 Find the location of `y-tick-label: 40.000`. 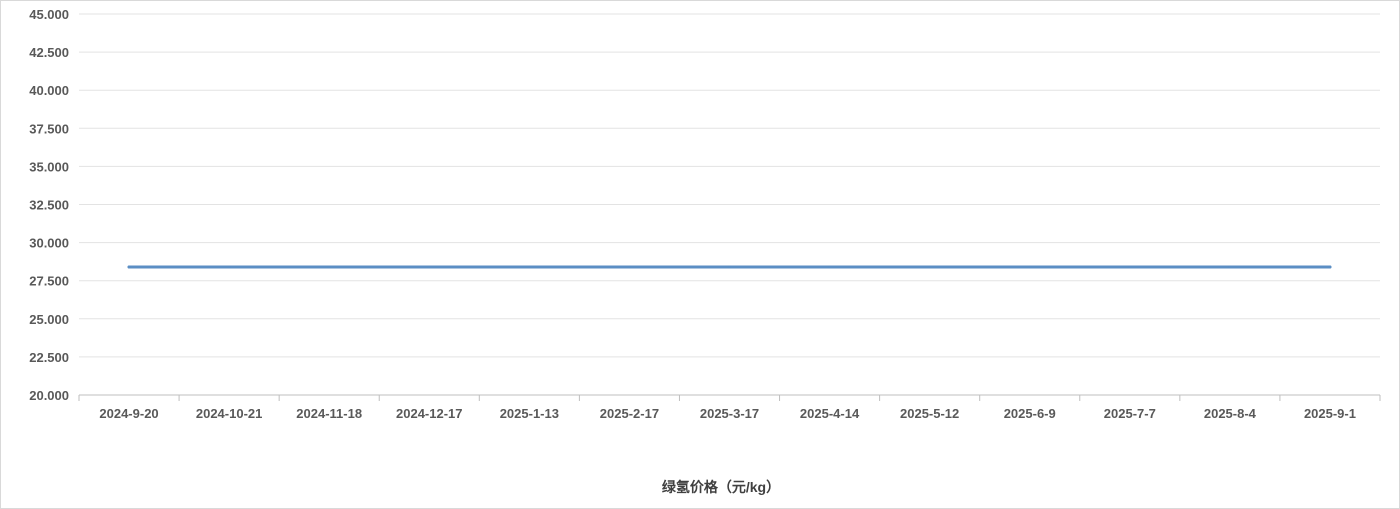

y-tick-label: 40.000 is located at coordinates (49, 90).